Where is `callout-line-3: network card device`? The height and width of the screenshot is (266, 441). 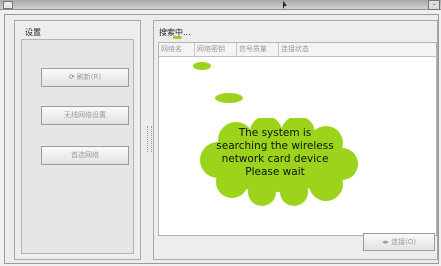
callout-line-3: network card device is located at coordinates (275, 159).